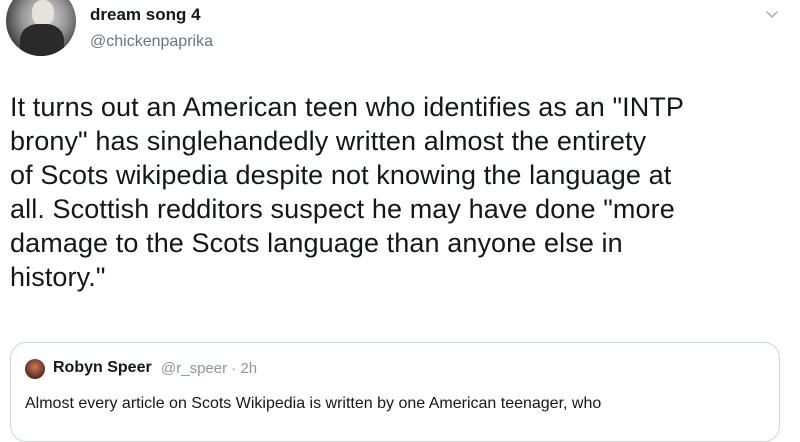  Describe the element at coordinates (145, 15) in the screenshot. I see `author-name: dream song 4` at that location.